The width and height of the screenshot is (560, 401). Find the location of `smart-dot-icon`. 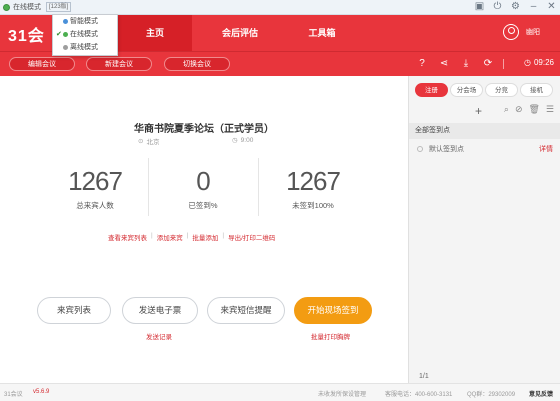

smart-dot-icon is located at coordinates (65, 21).